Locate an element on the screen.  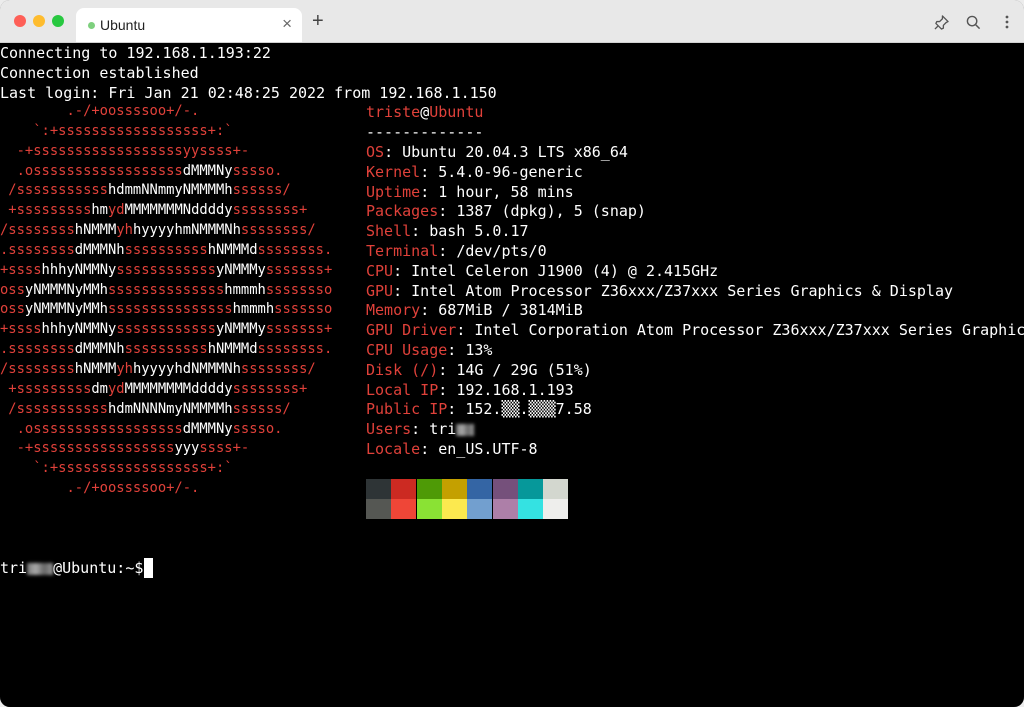
logo-segment: sssso. is located at coordinates (257, 170).